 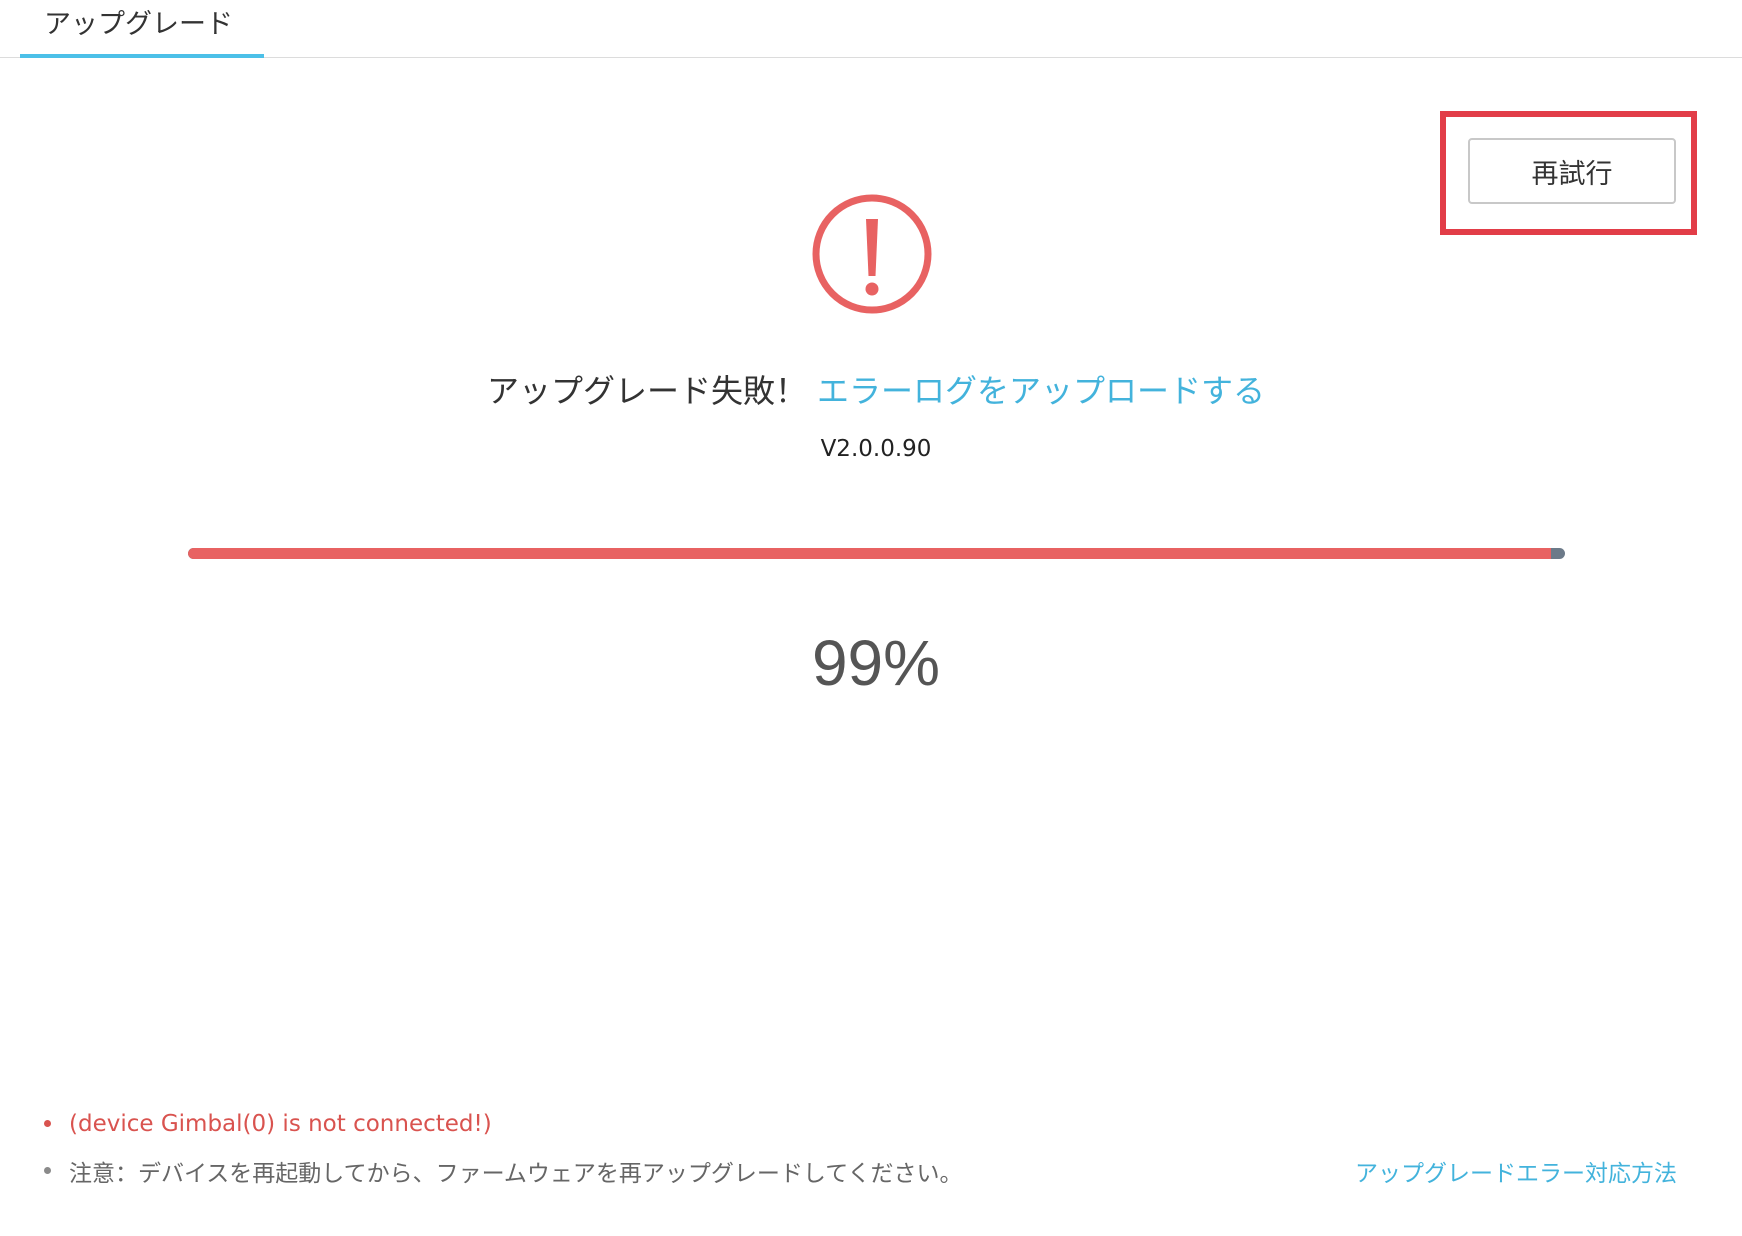 I want to click on status-message-line: アップグレード失敗！ エラーログをアップロードする, so click(x=871, y=389).